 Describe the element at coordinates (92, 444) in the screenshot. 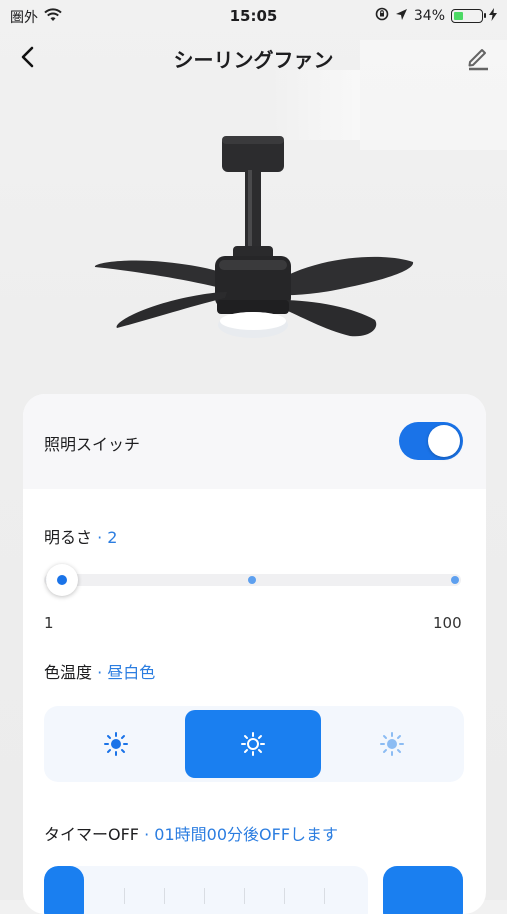

I see `light-switch-label: 照明スイッチ` at that location.